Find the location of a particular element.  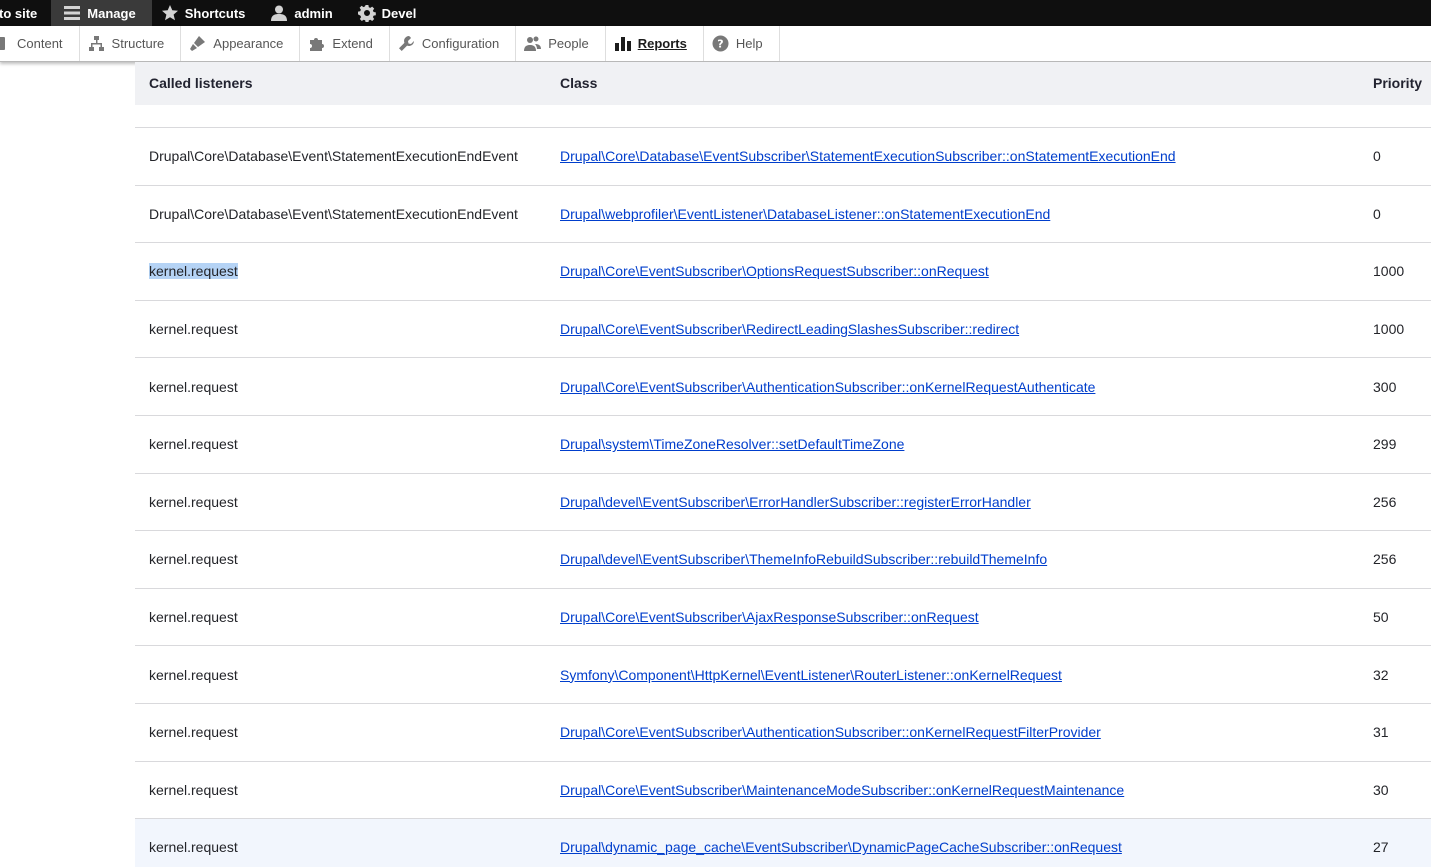

listener-priority-cell: 30 is located at coordinates (1381, 789).